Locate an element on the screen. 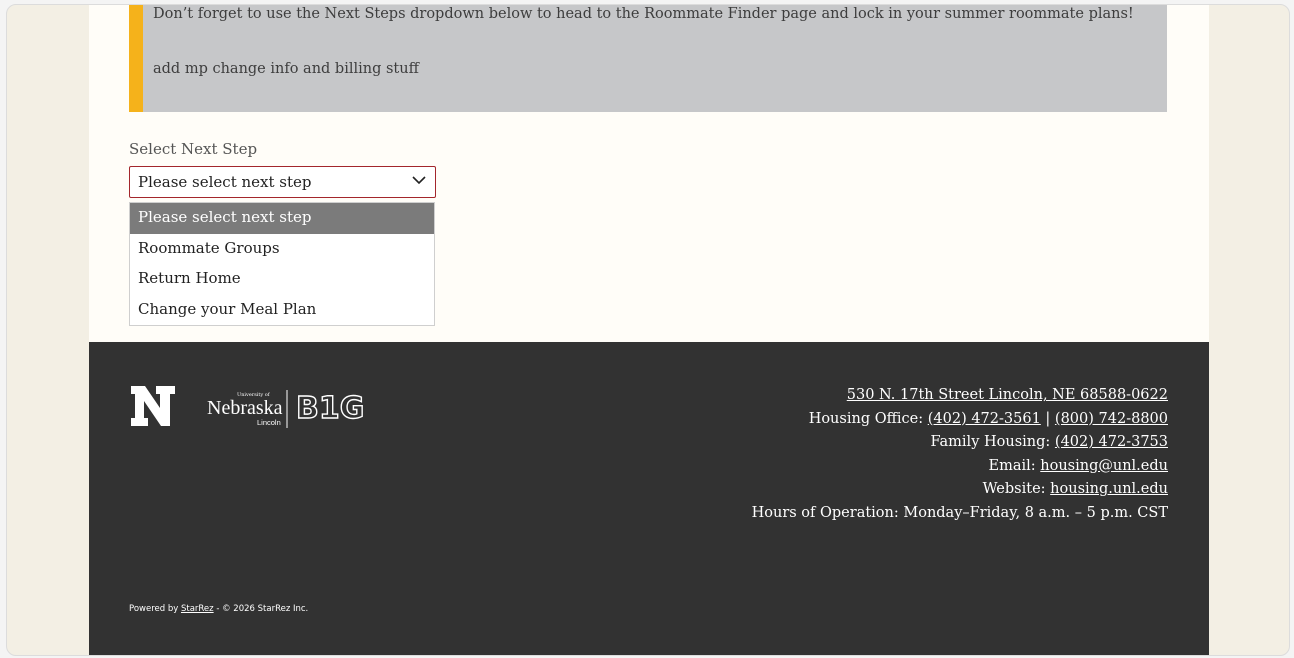 The image size is (1294, 658). powered-suffix: - © 2026 StarRez Inc. is located at coordinates (261, 609).